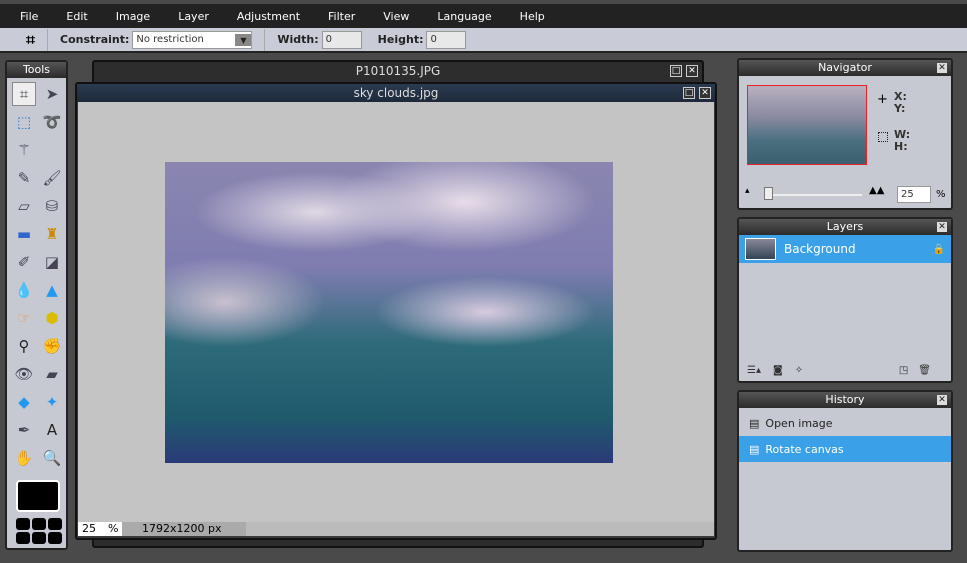  Describe the element at coordinates (813, 195) in the screenshot. I see `zoom-slider` at that location.